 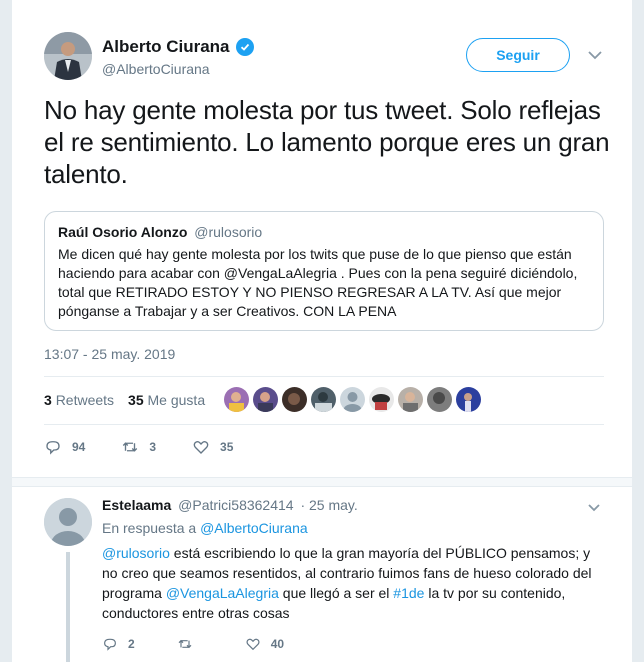 I want to click on reply-action: 2, so click(x=118, y=644).